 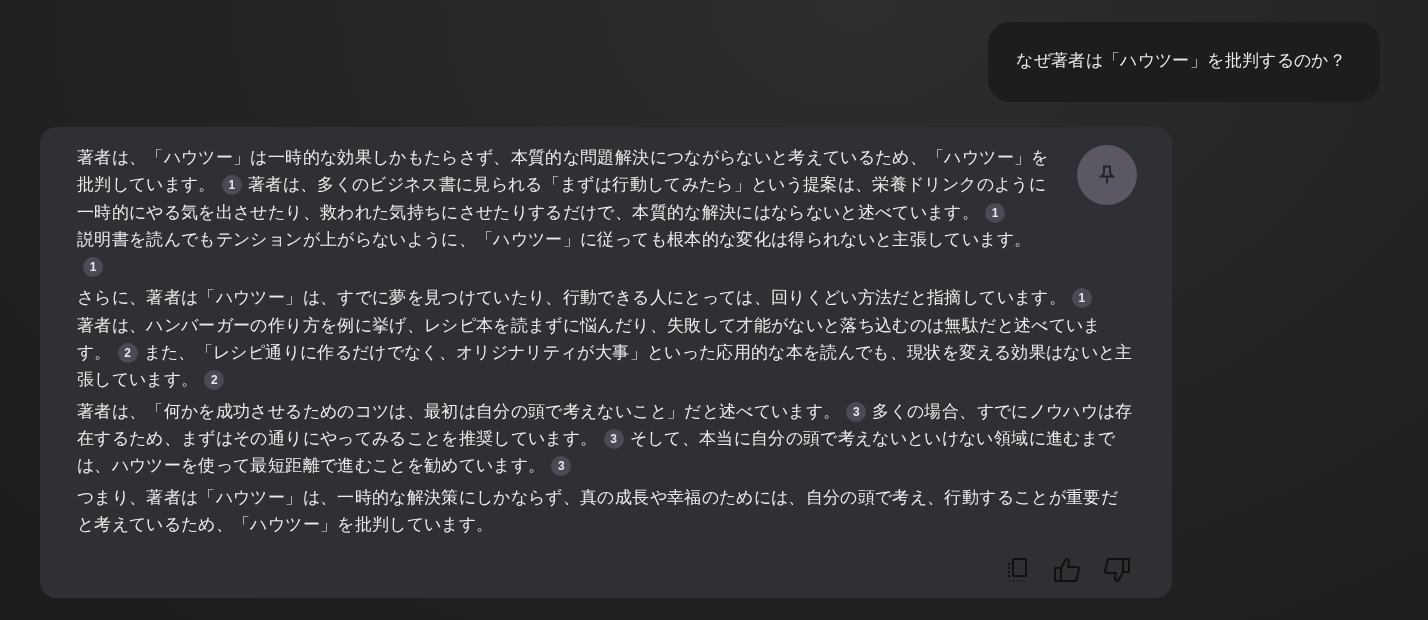 I want to click on answer-paragraph: さらに、著者は「ハウツー」は、すでに夢を見つけていたり、行動できる人にとっては、回りくどい方法だと指摘しています。 1 著者は、ハンバーガーの作り方を例に挙げ、レシピ本を読まずに悩んだり、失敗して才能がないと落ち込むのは無駄だと述べています。 2 また、「レシピ通りに作るだけでなく、オリジナリティが大事」といった応用的な本を読んでも、現状を変える効果はないと主張しています。 2, so click(x=605, y=340).